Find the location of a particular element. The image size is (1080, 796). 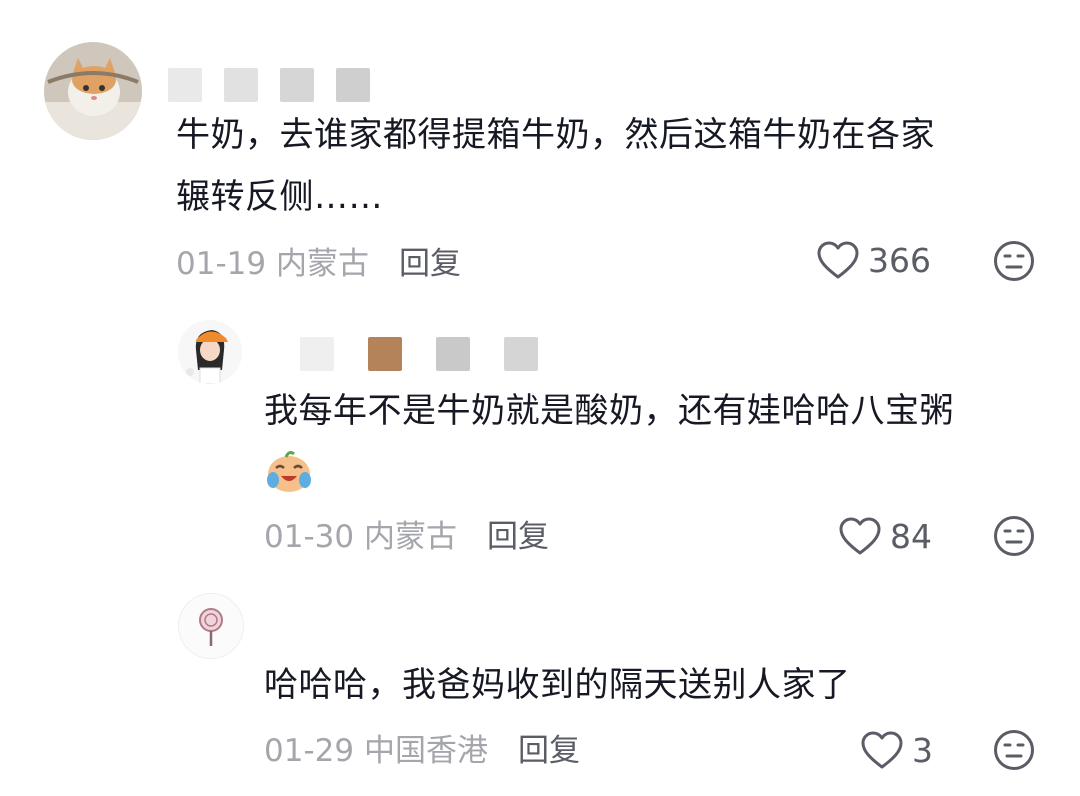

comment-meta: 01-29 中国香港 回复 is located at coordinates (422, 747).